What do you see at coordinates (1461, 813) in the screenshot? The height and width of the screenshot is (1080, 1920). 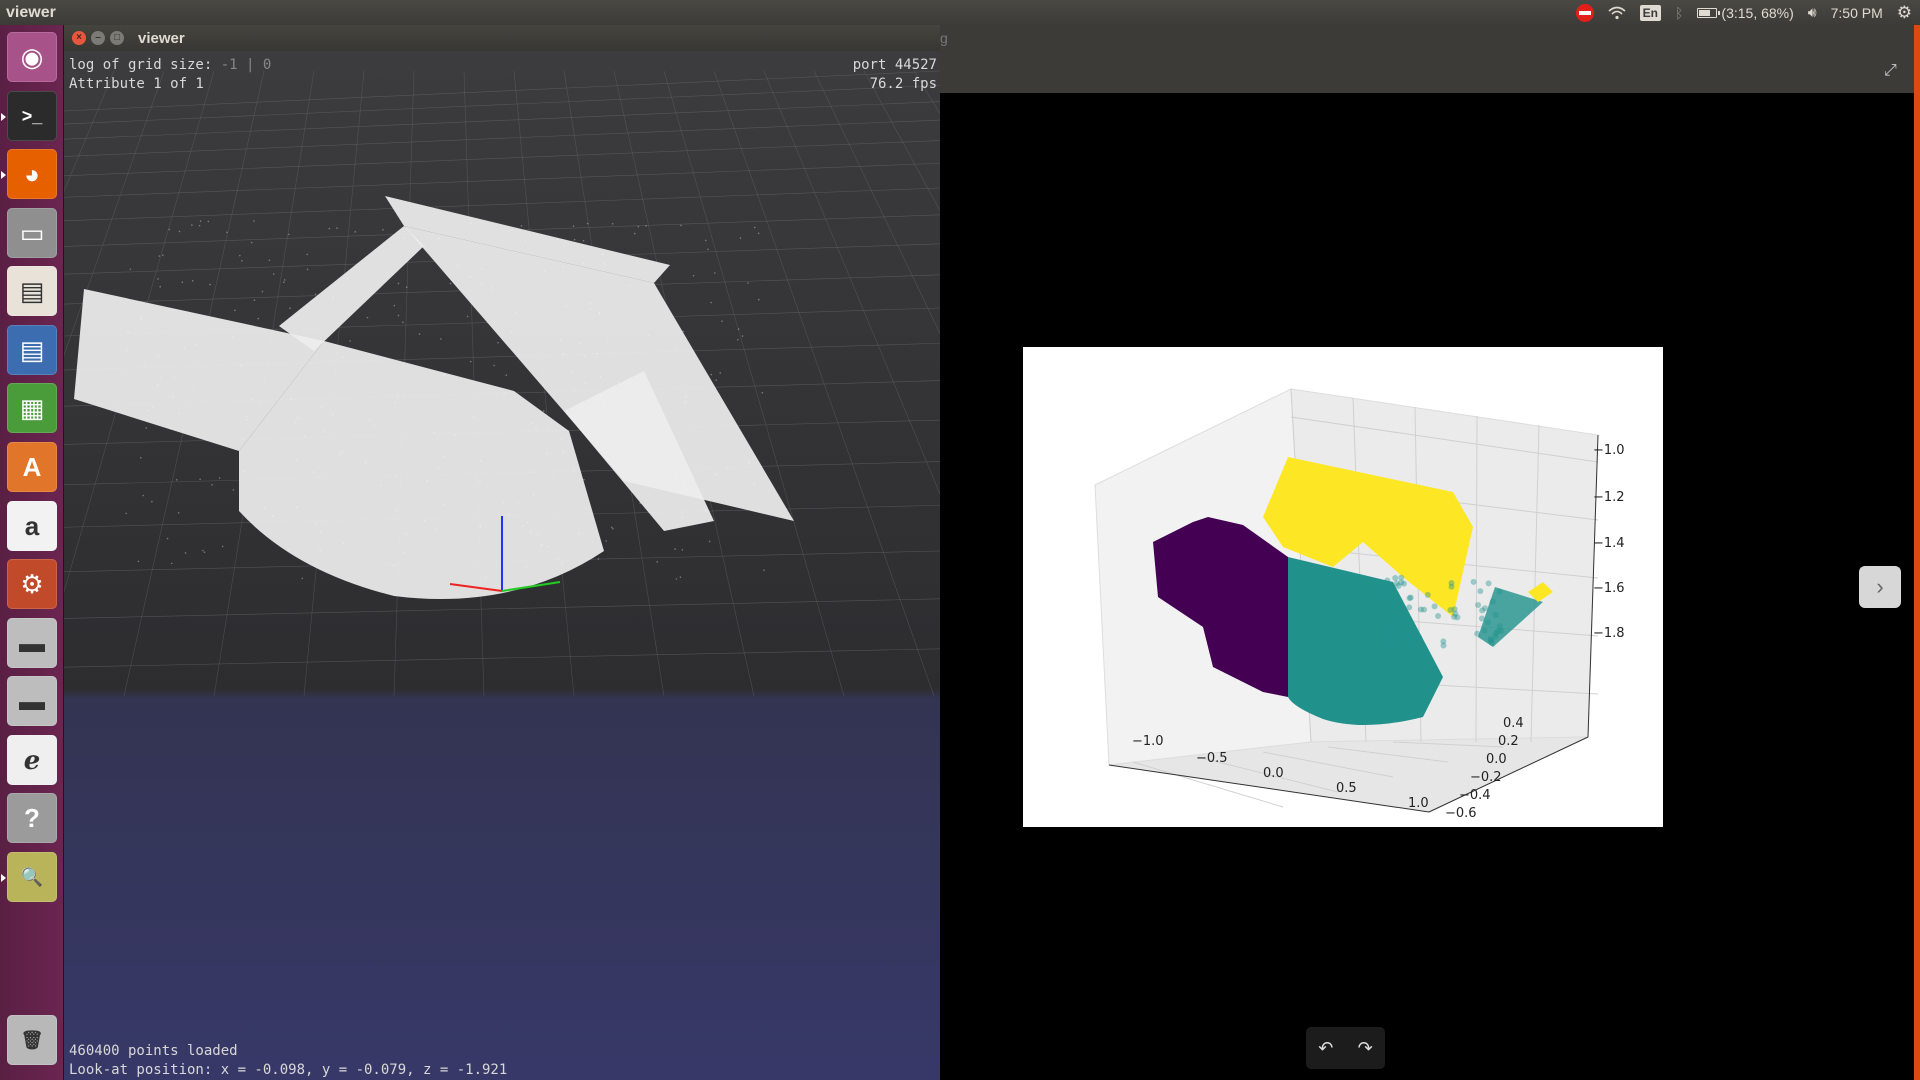 I see `y-tick-label: −0.6` at bounding box center [1461, 813].